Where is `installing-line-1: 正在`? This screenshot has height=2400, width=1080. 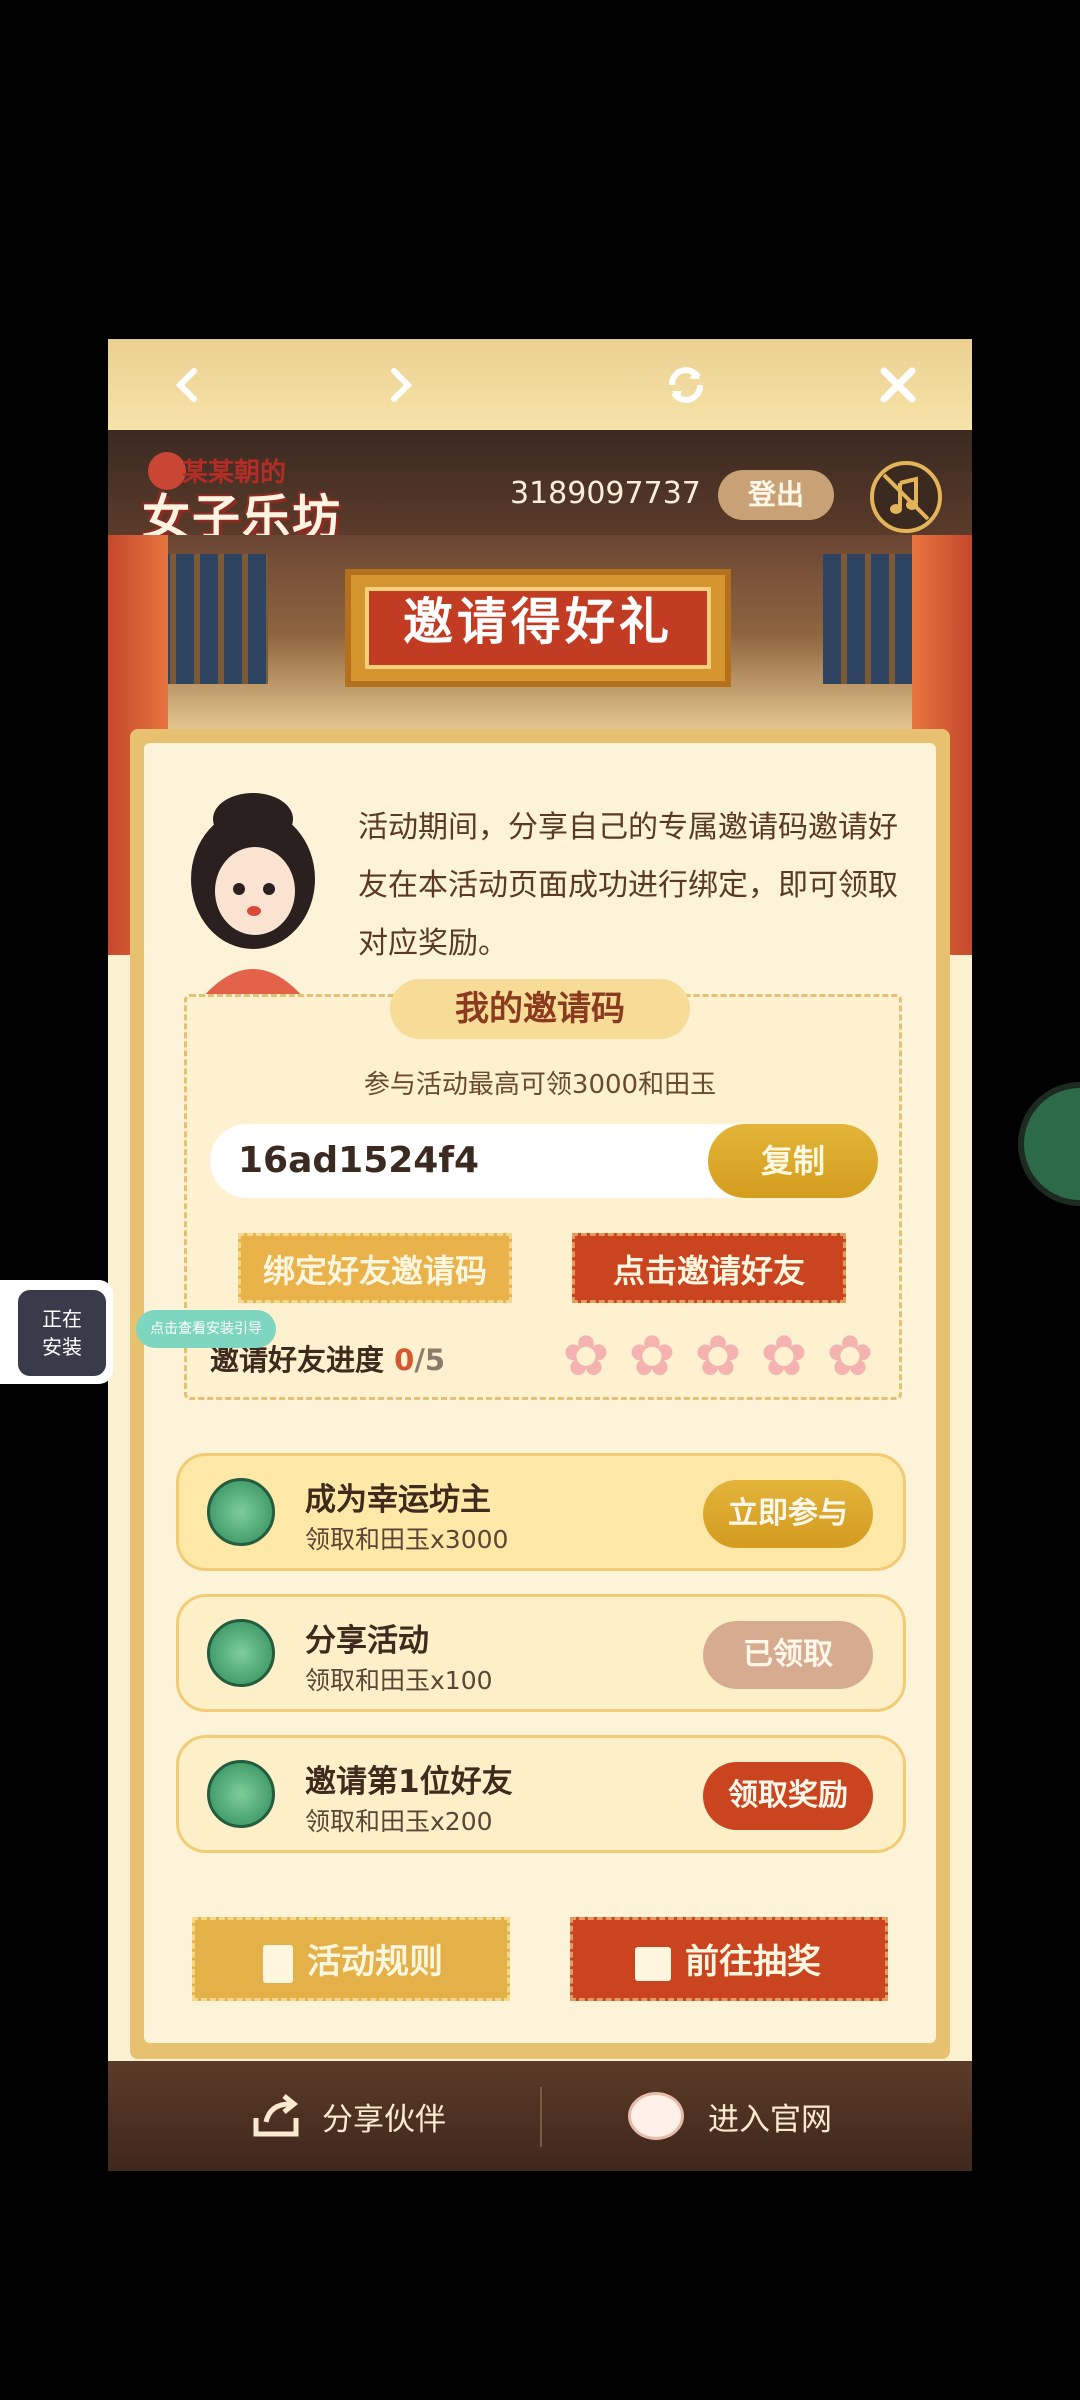
installing-line-1: 正在 is located at coordinates (62, 1319).